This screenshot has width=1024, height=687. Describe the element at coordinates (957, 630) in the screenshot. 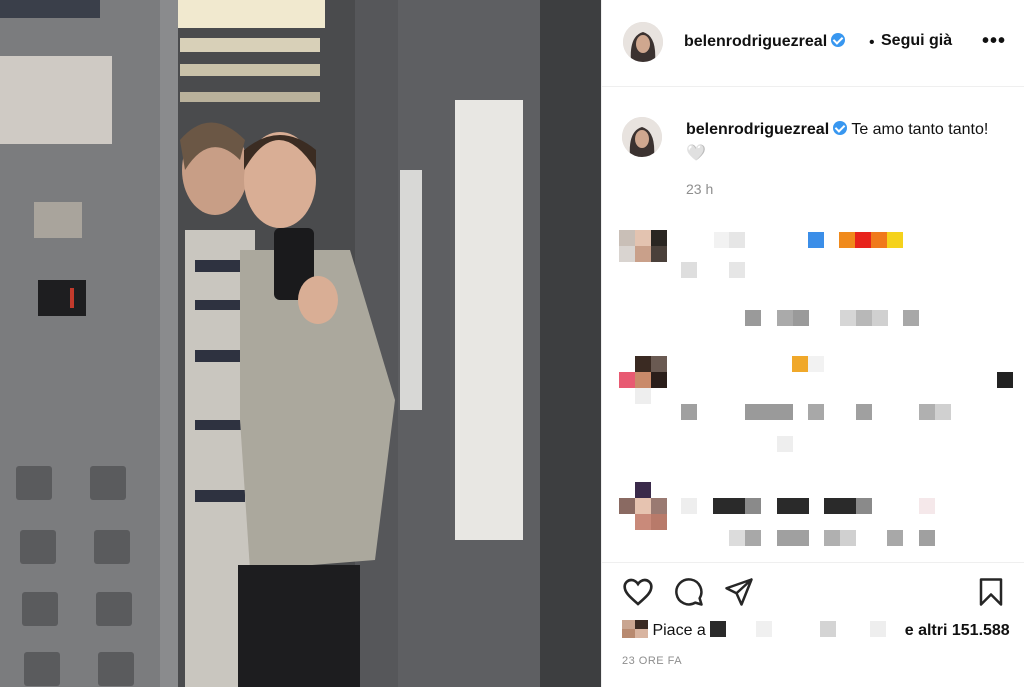

I see `likes-count: e altri 151.588` at that location.